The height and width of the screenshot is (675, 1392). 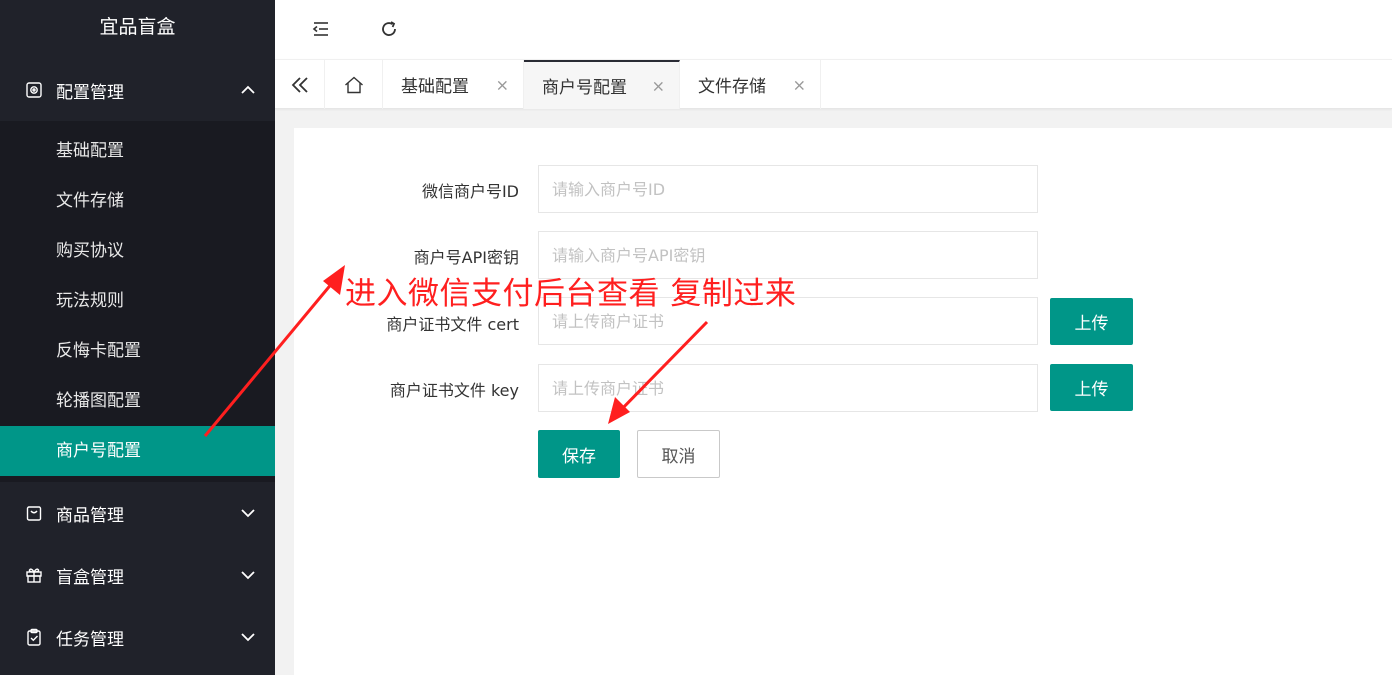 What do you see at coordinates (137, 201) in the screenshot?
I see `sidebar-item-file-storage: 文件存储` at bounding box center [137, 201].